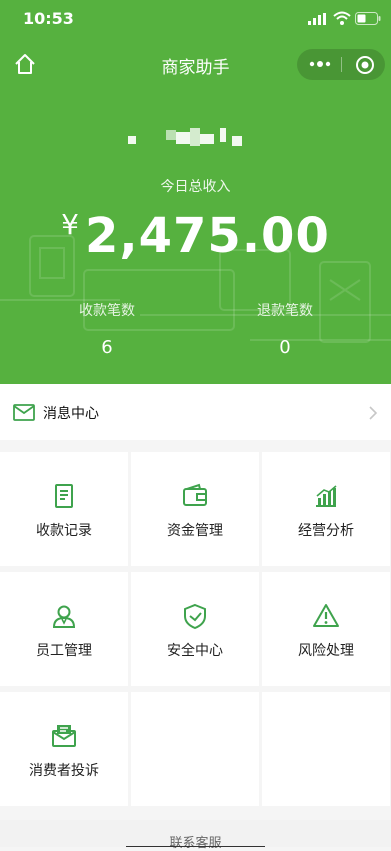  I want to click on nav-bar: 商家助手, so click(195, 64).